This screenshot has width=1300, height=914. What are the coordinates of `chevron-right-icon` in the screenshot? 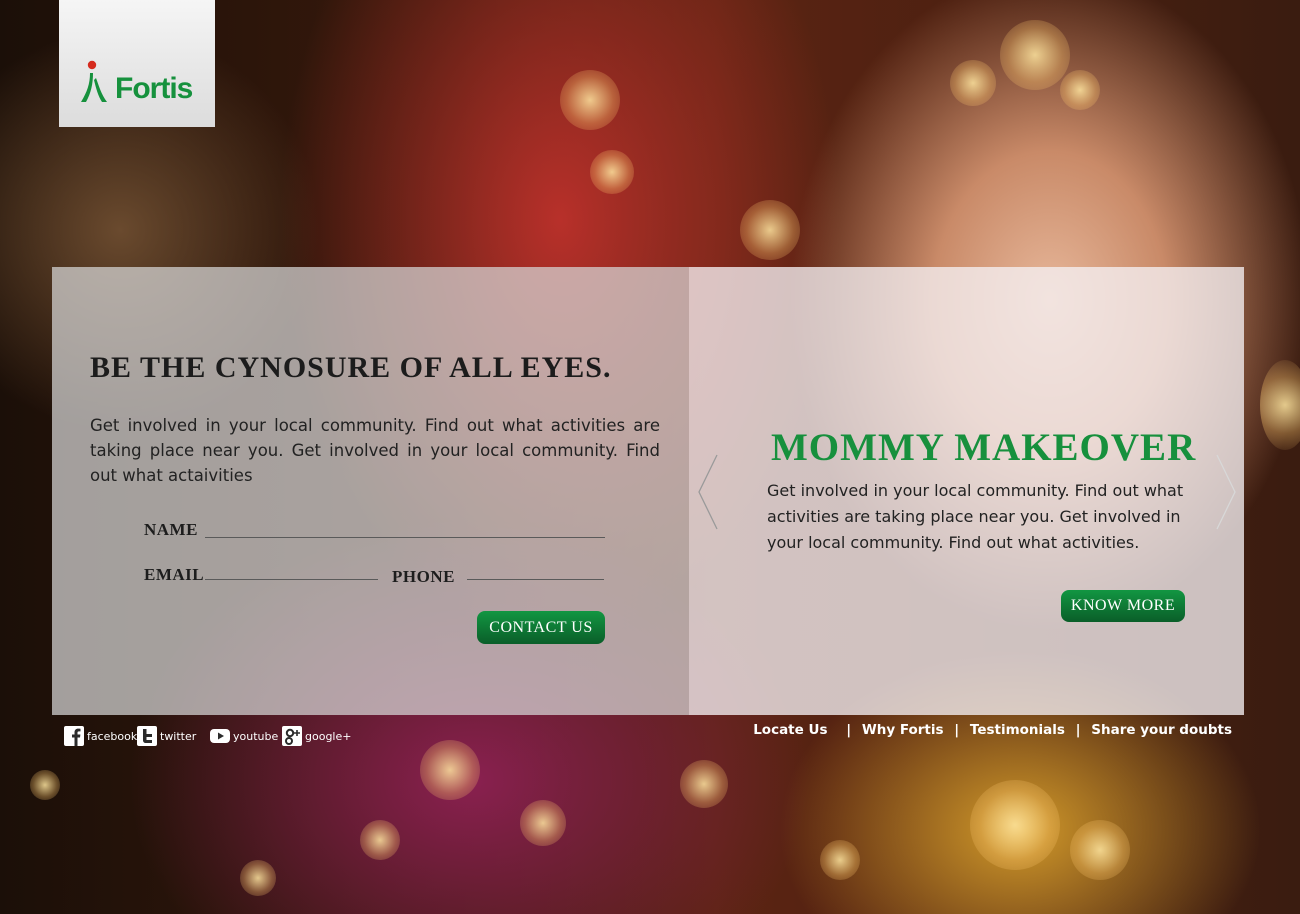 It's located at (1226, 492).